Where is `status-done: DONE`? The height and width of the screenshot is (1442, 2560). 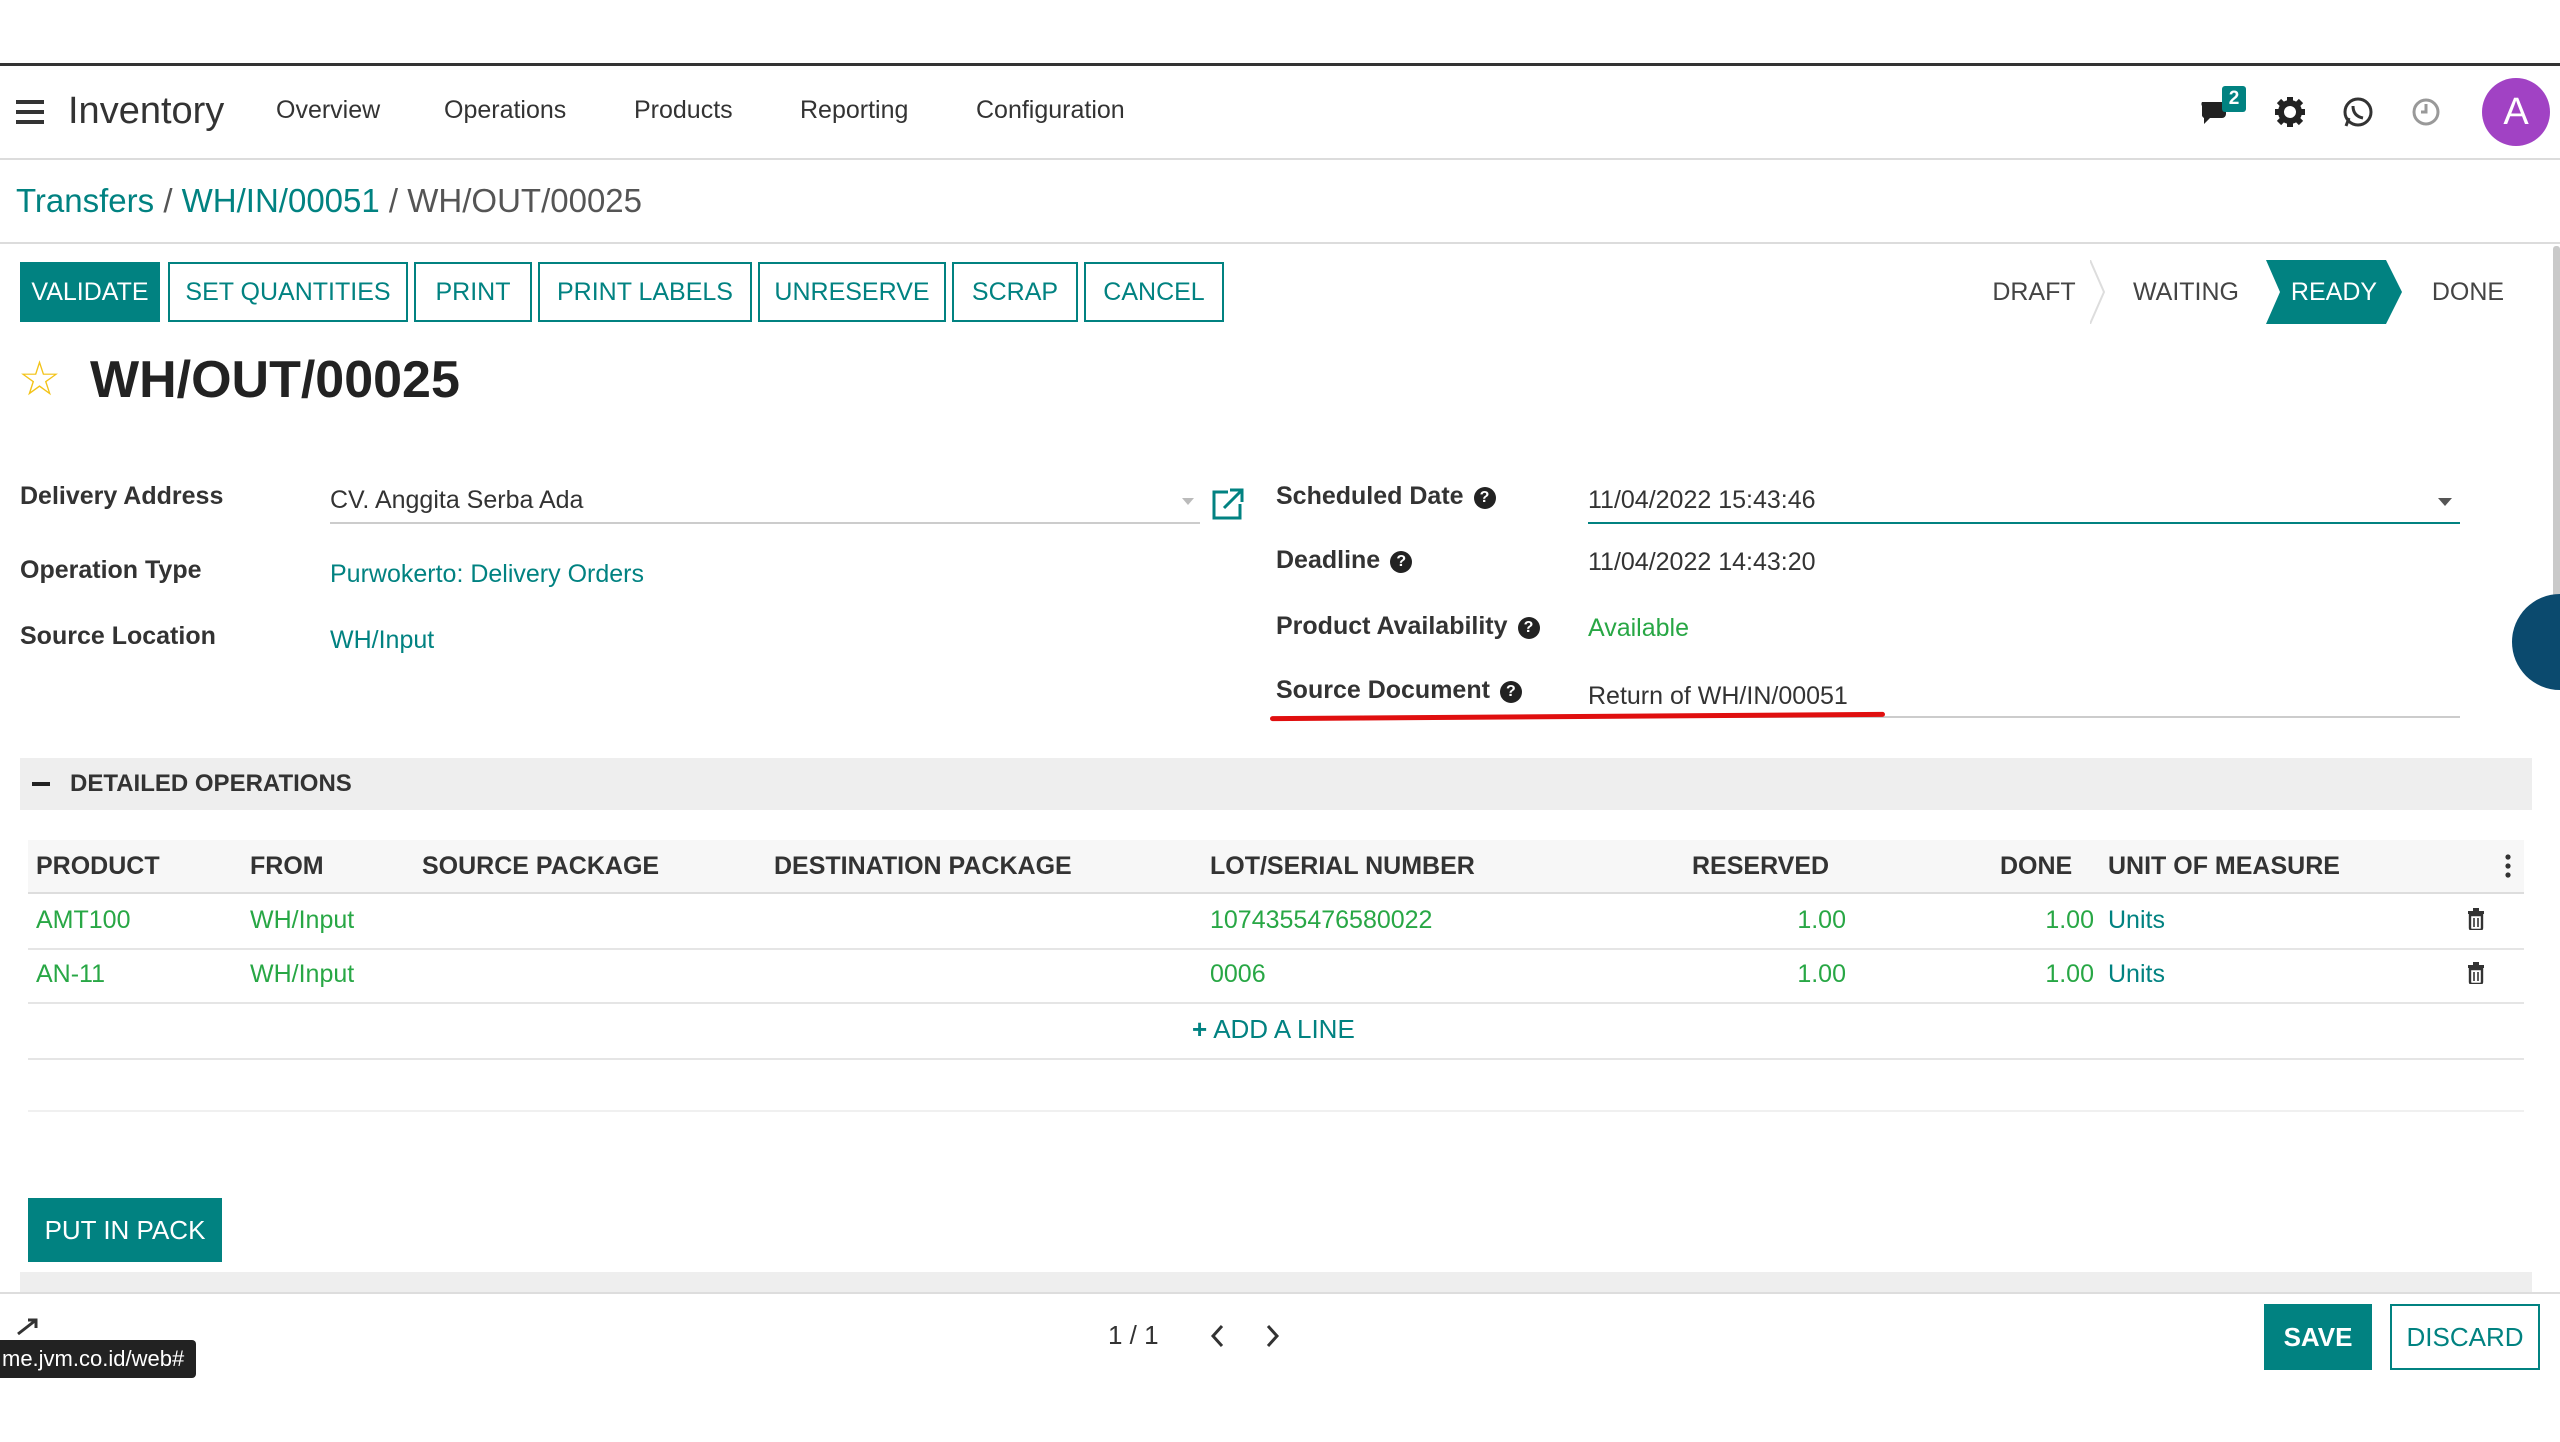 status-done: DONE is located at coordinates (2468, 292).